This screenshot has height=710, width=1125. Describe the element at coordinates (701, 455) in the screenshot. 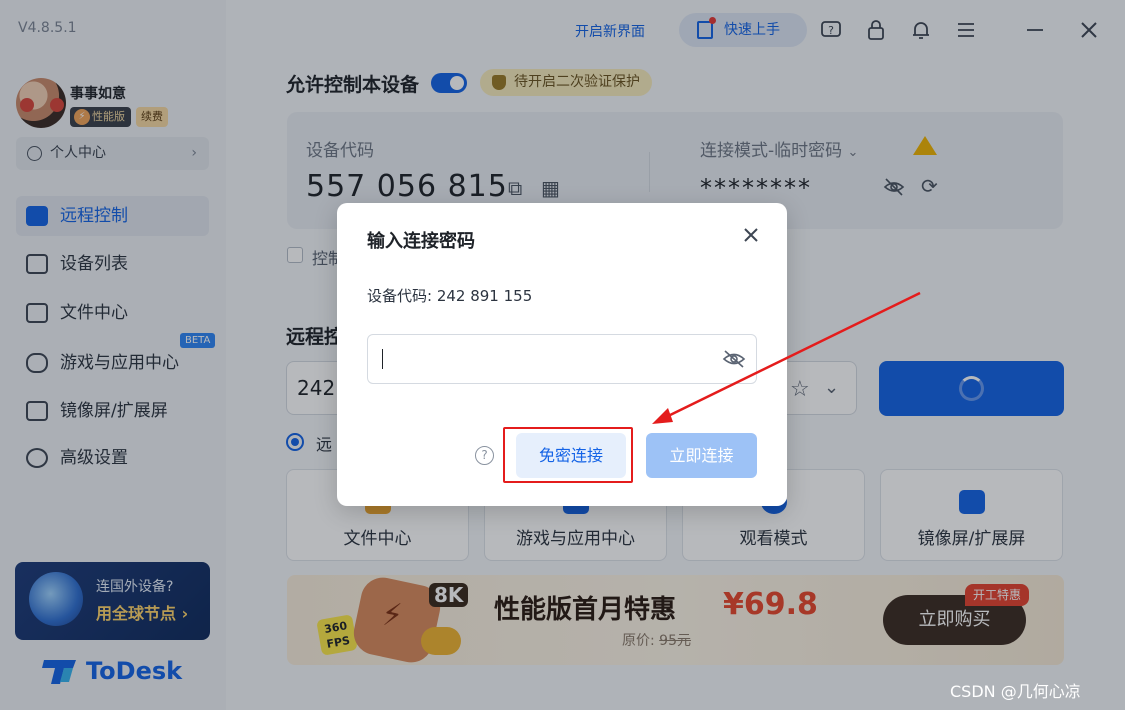

I see `connect-now-button: 立即连接` at that location.